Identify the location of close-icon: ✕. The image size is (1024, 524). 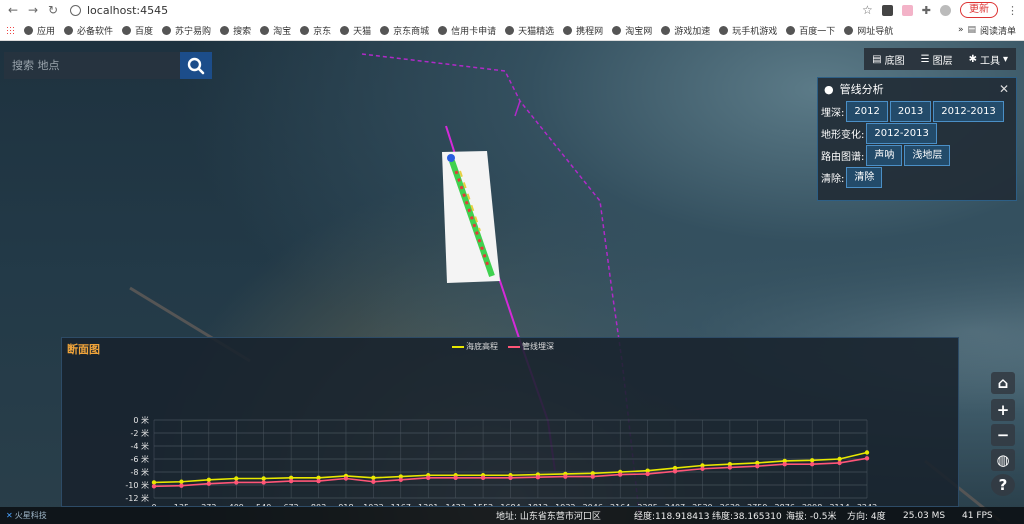
(1004, 89).